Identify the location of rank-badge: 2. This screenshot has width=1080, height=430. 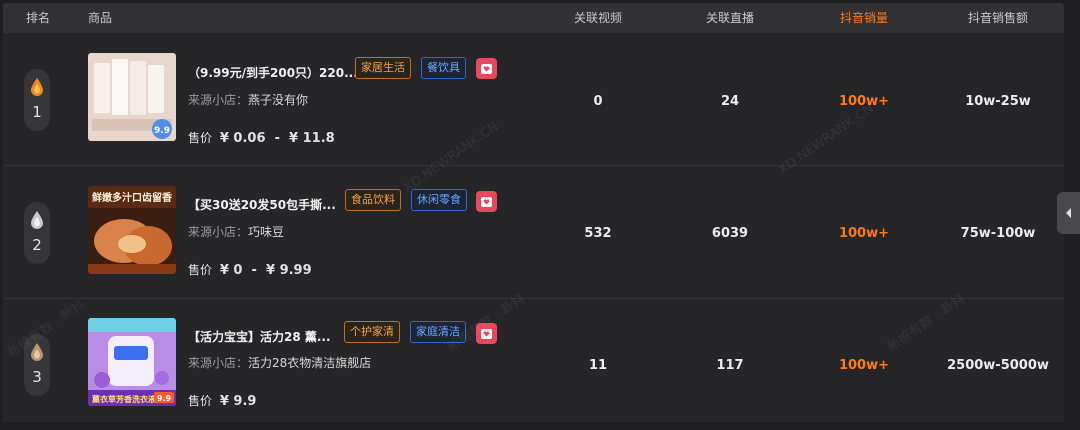
(37, 233).